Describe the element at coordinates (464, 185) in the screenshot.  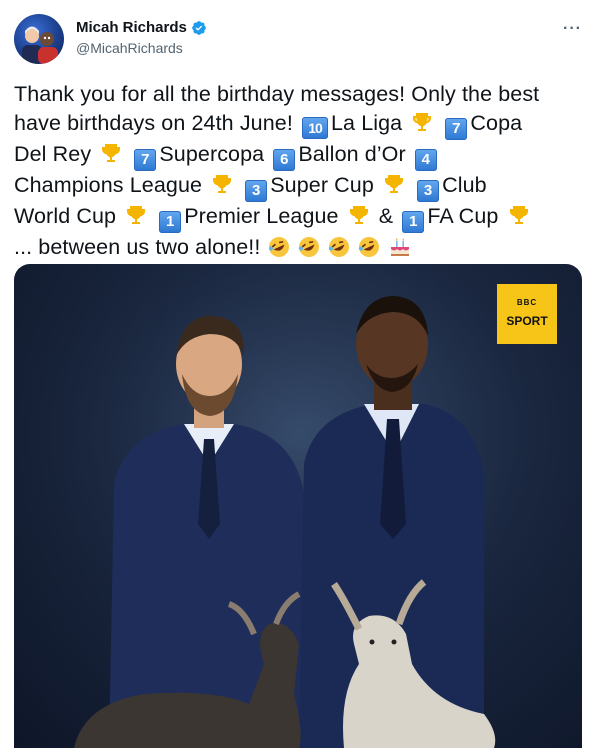
I see `text-club: Club` at that location.